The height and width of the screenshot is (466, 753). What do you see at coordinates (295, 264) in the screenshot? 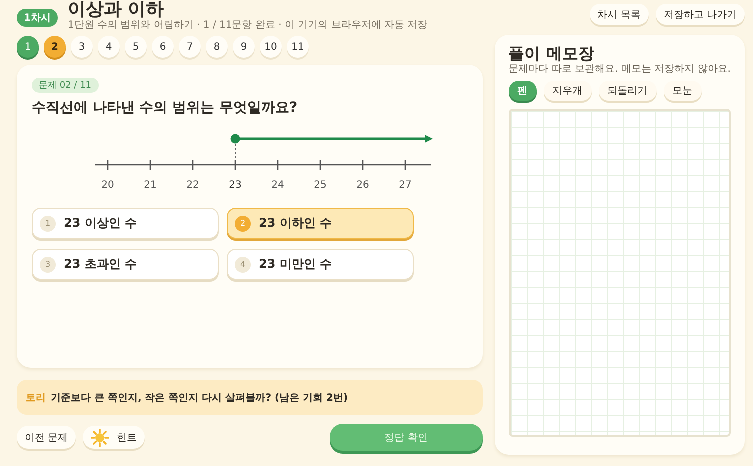
I see `option-text: 23 미만인 수` at bounding box center [295, 264].